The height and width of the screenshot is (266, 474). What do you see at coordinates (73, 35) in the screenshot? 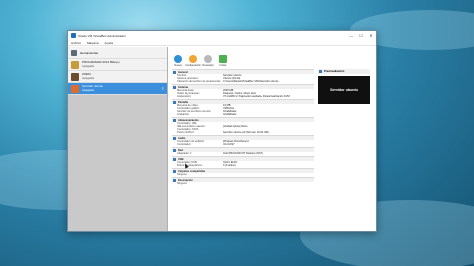
I see `virtualbox-app-icon` at bounding box center [73, 35].